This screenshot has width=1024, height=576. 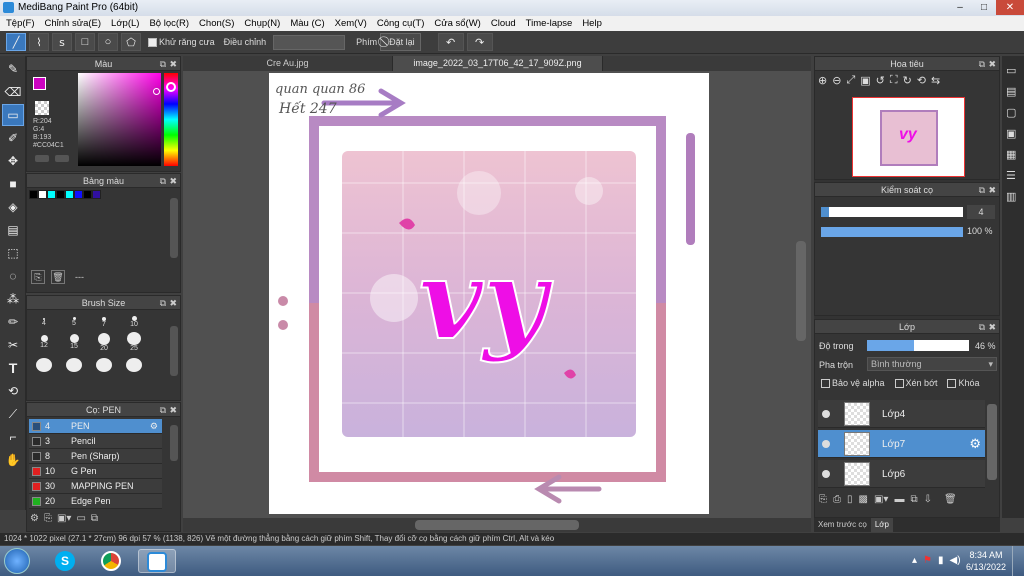 I want to click on menu-help: Help, so click(x=592, y=23).